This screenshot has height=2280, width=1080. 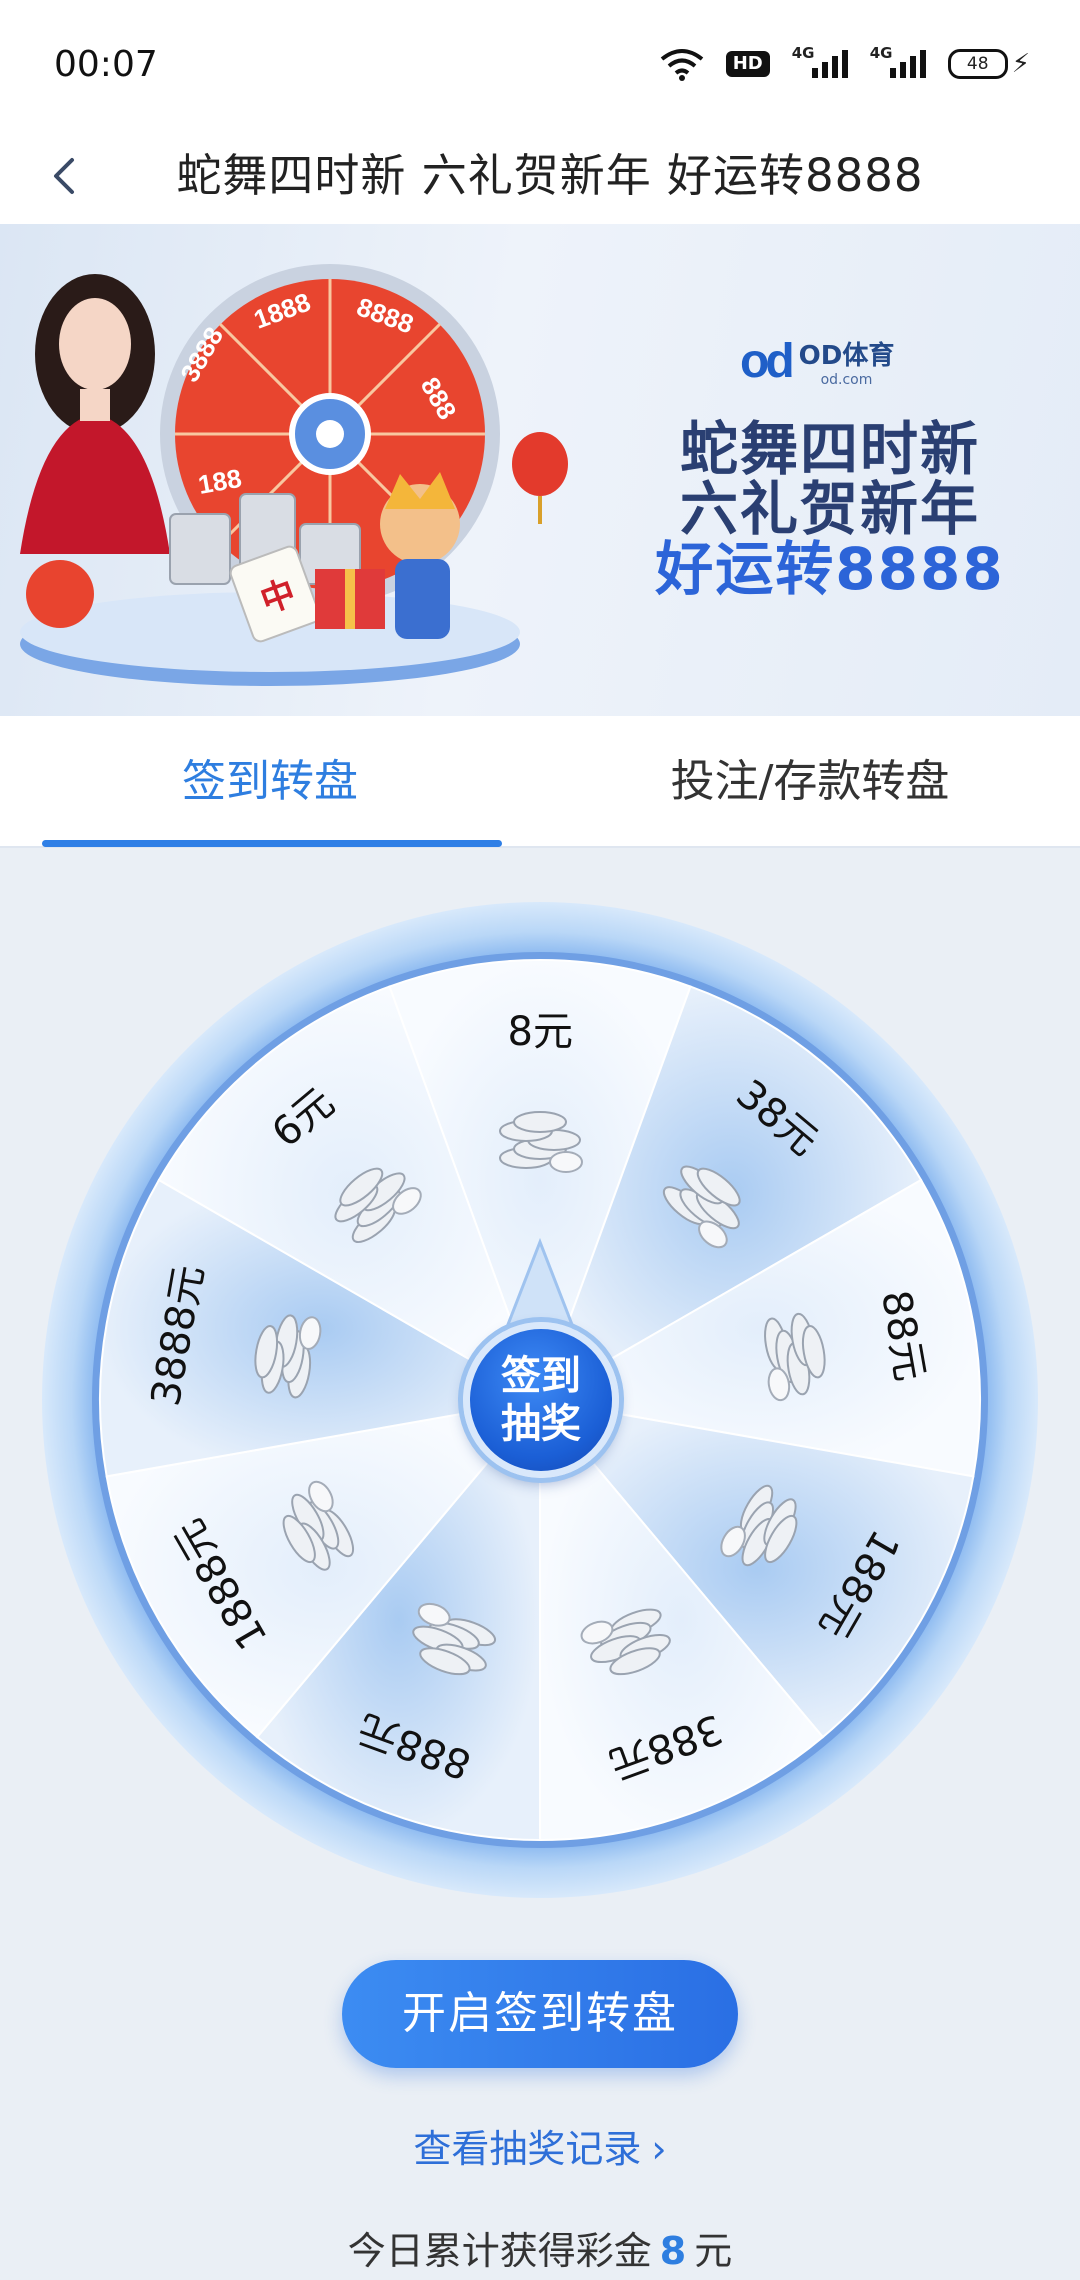 I want to click on active-tab-indicator, so click(x=272, y=843).